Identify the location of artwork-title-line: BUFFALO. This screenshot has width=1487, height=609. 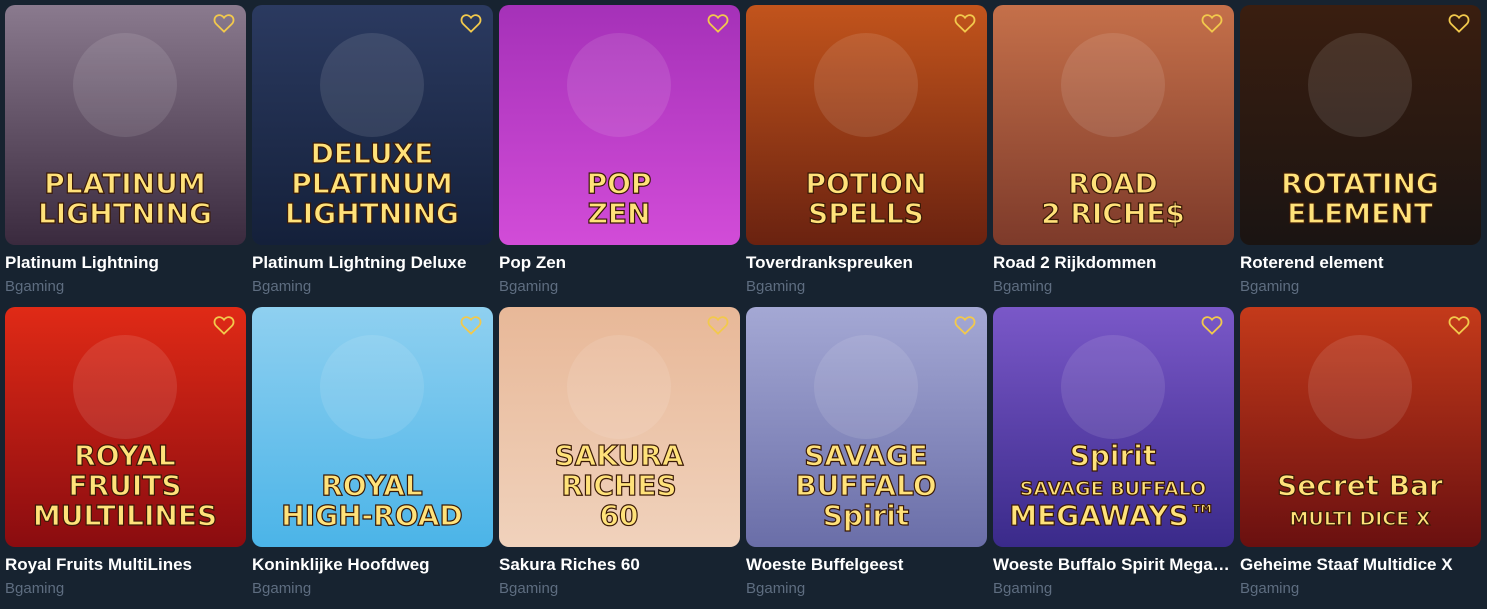
(865, 485).